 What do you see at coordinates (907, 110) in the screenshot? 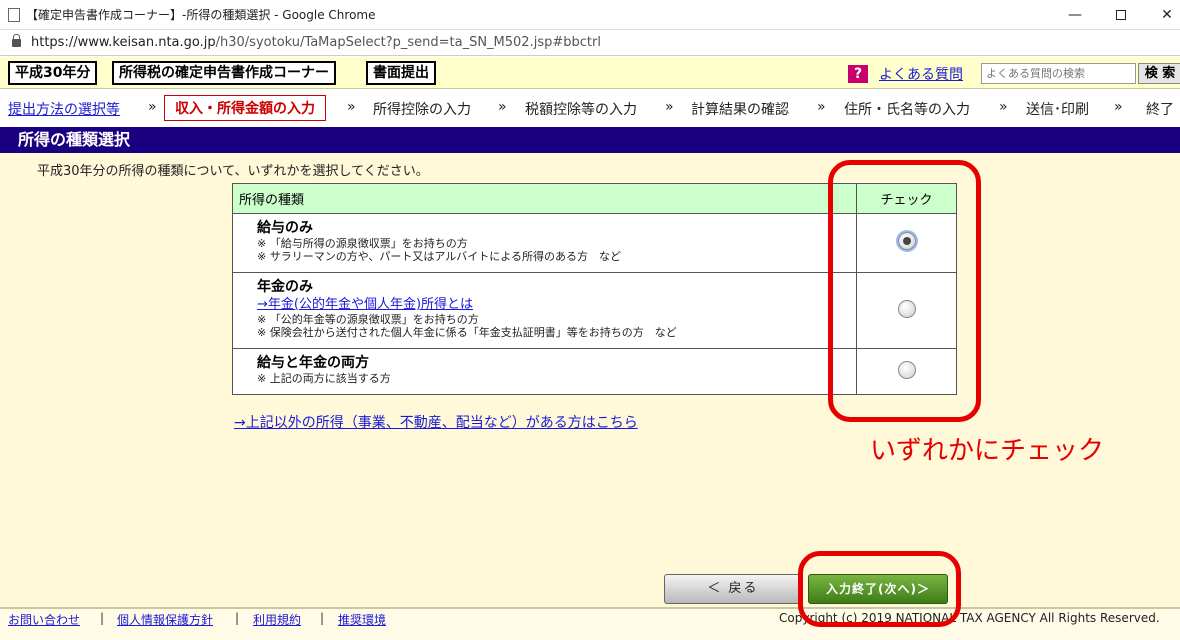
I see `step-address-input: 住所・氏名等の入力` at bounding box center [907, 110].